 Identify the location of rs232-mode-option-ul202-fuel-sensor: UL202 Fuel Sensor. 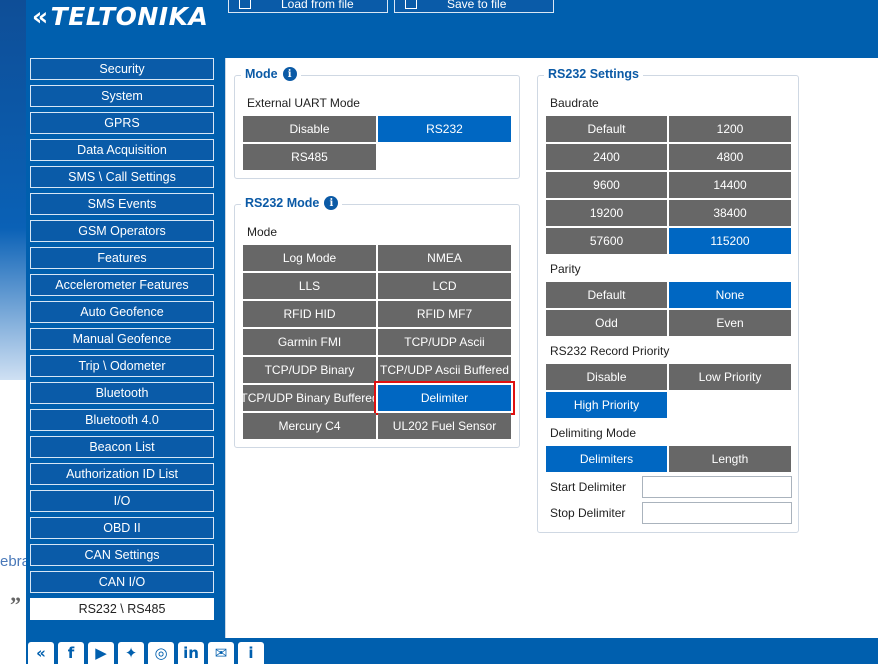
(444, 426).